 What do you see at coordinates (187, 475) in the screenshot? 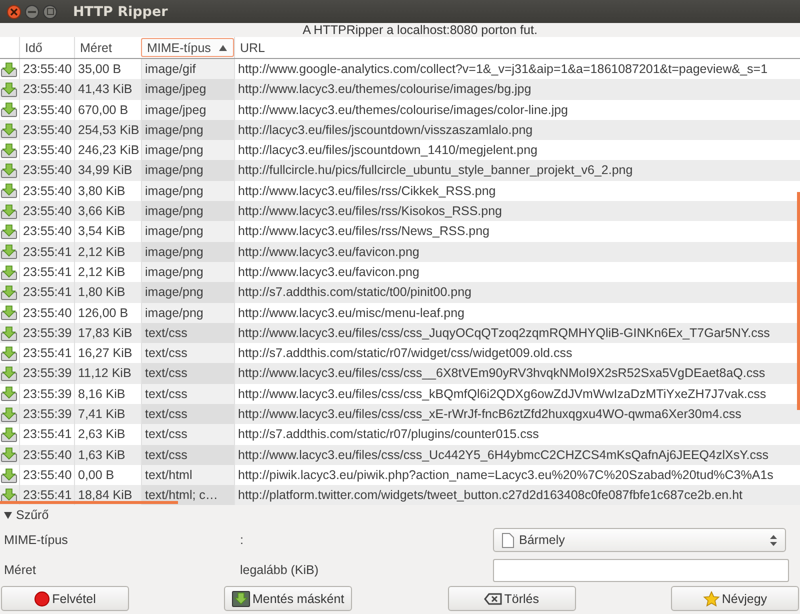
I see `table-cell: text/html` at bounding box center [187, 475].